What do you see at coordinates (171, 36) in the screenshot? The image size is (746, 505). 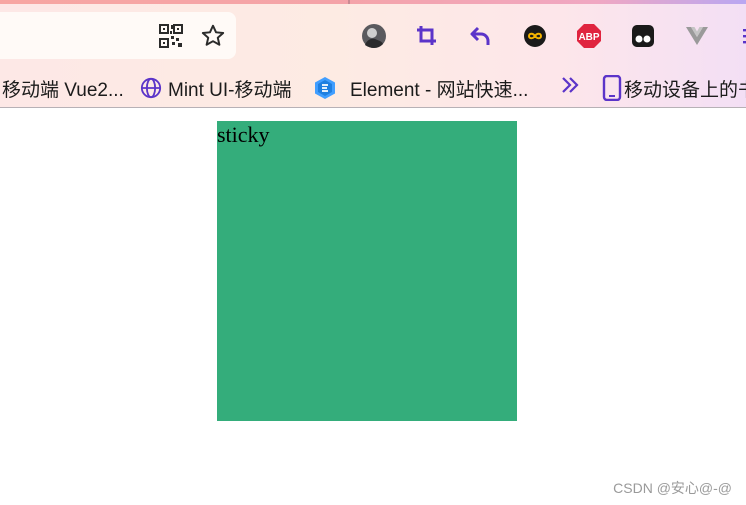 I see `qr-code-icon` at bounding box center [171, 36].